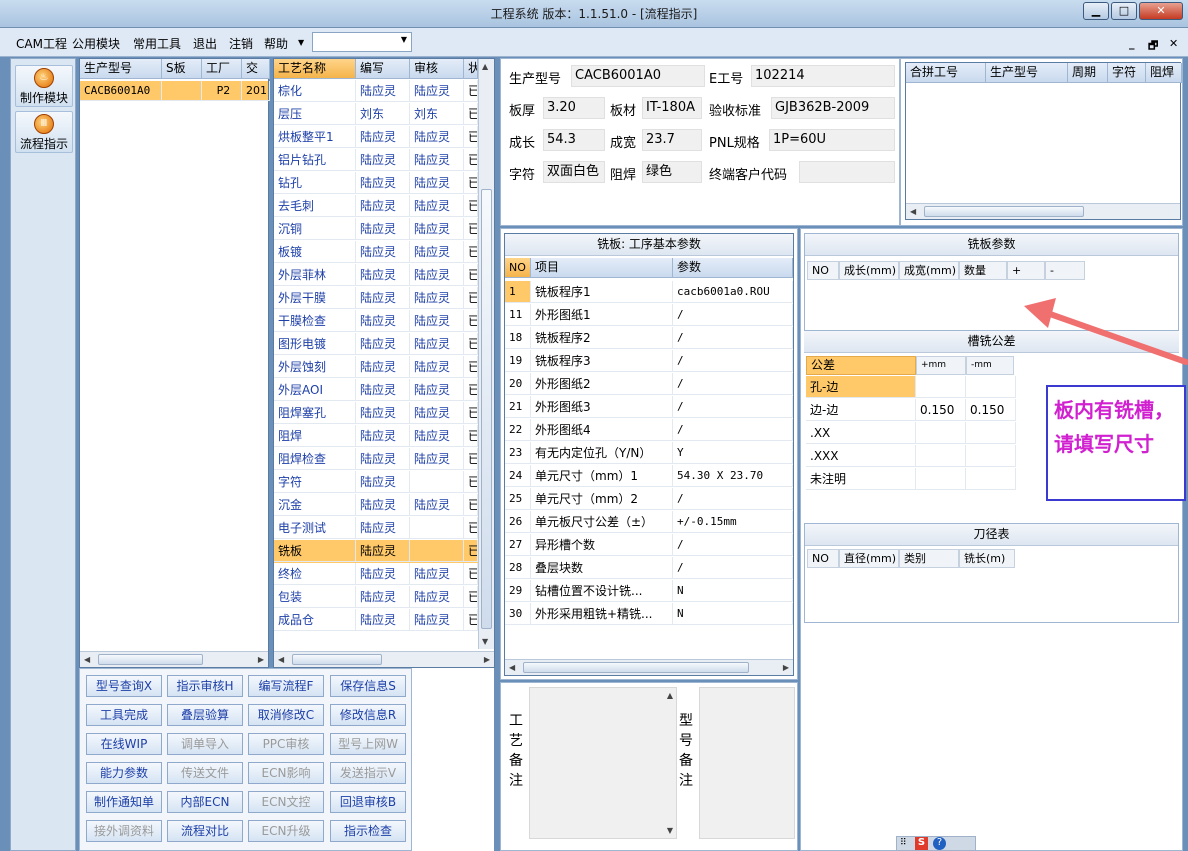 Image resolution: width=1188 pixels, height=851 pixels. I want to click on action-button-3-1: 传送文件, so click(205, 773).